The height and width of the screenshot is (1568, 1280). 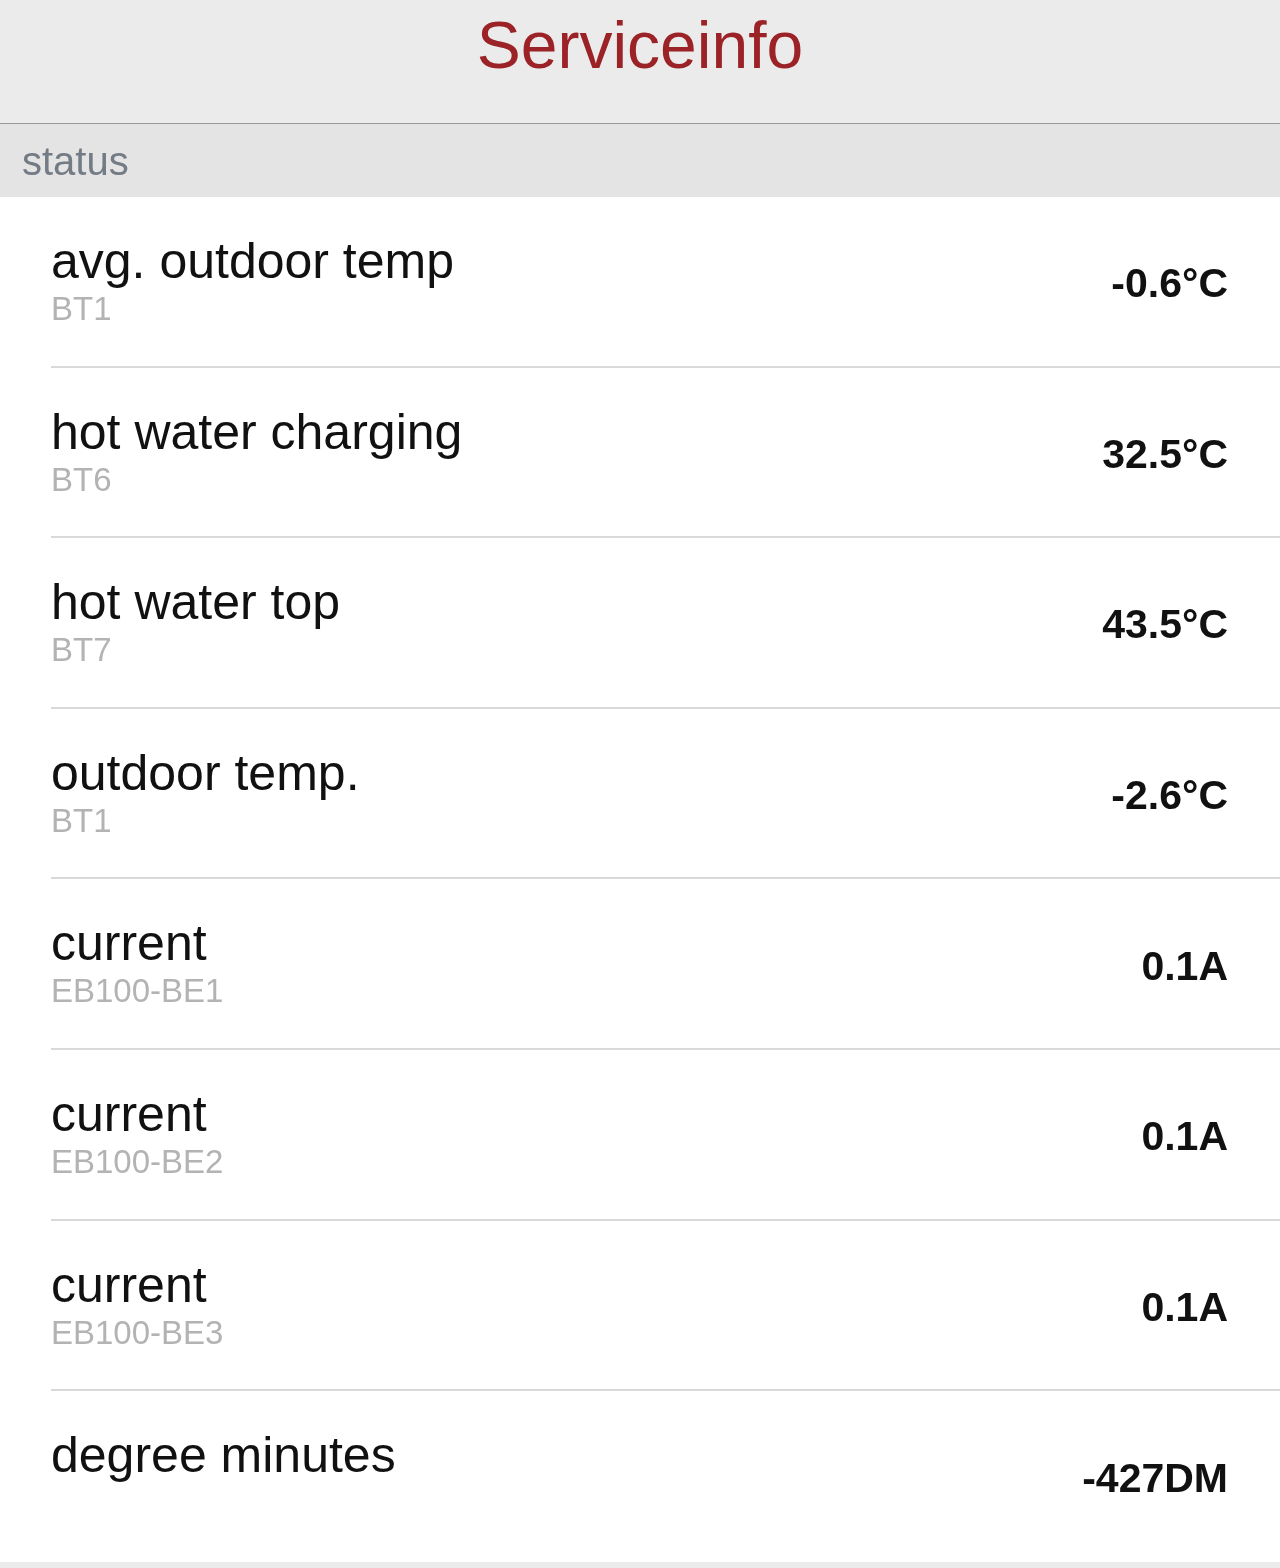 I want to click on reading-value: 32.5°C, so click(x=1165, y=452).